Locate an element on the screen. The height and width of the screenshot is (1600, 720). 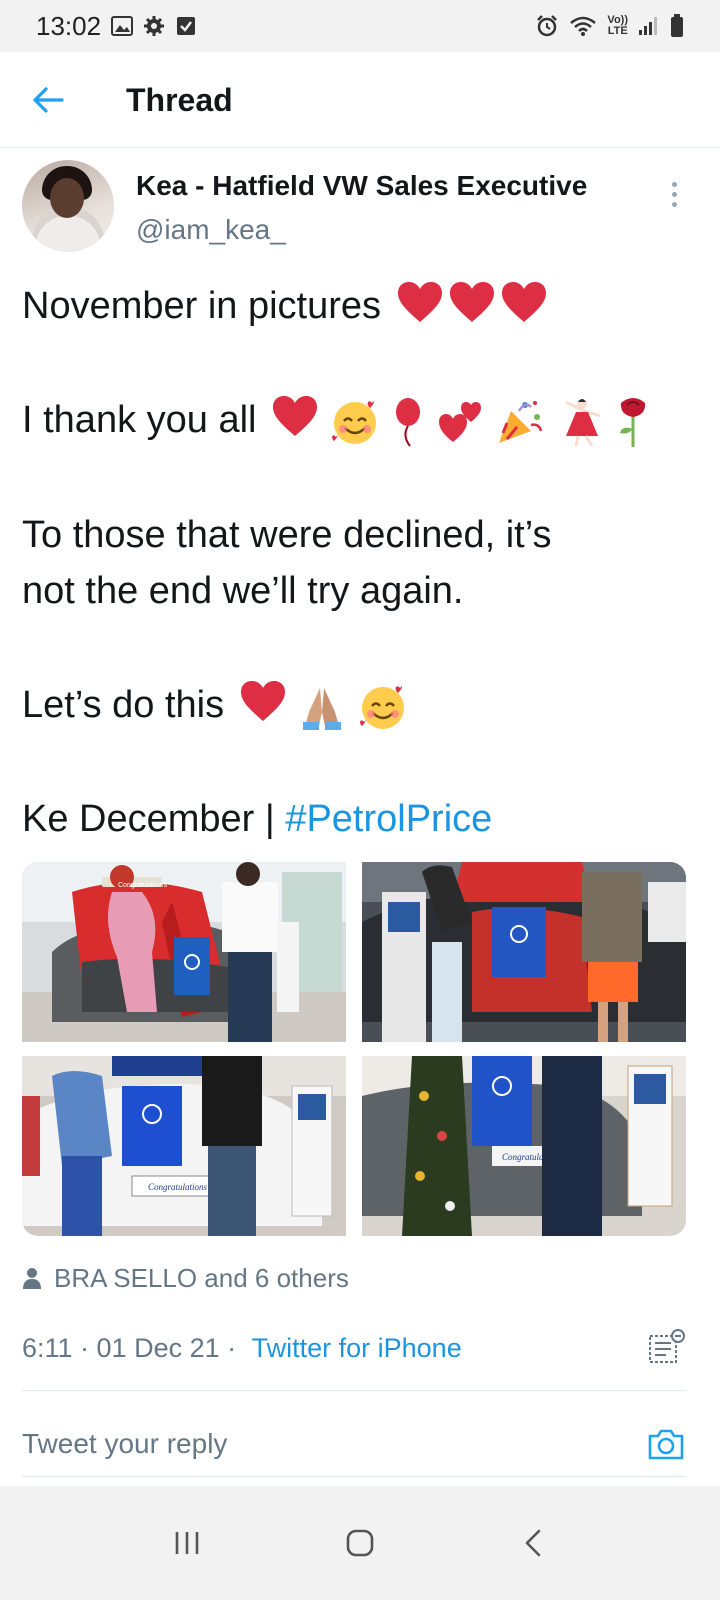
likes-row: BRA SELLO and 6 others is located at coordinates (185, 1278).